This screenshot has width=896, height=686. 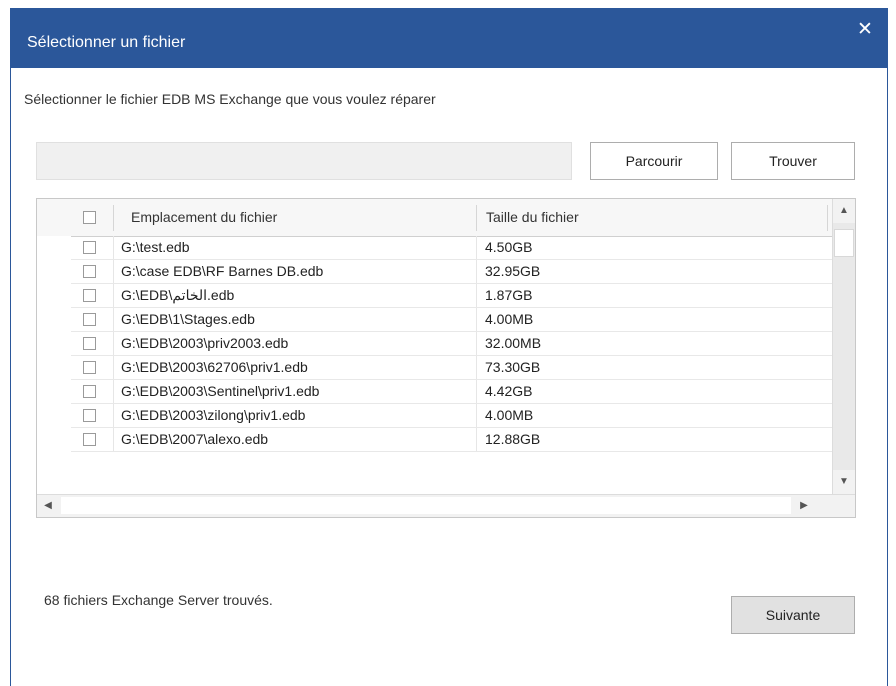 What do you see at coordinates (178, 295) in the screenshot?
I see `file-path-cell: G:\EDB\الخاتم.edb` at bounding box center [178, 295].